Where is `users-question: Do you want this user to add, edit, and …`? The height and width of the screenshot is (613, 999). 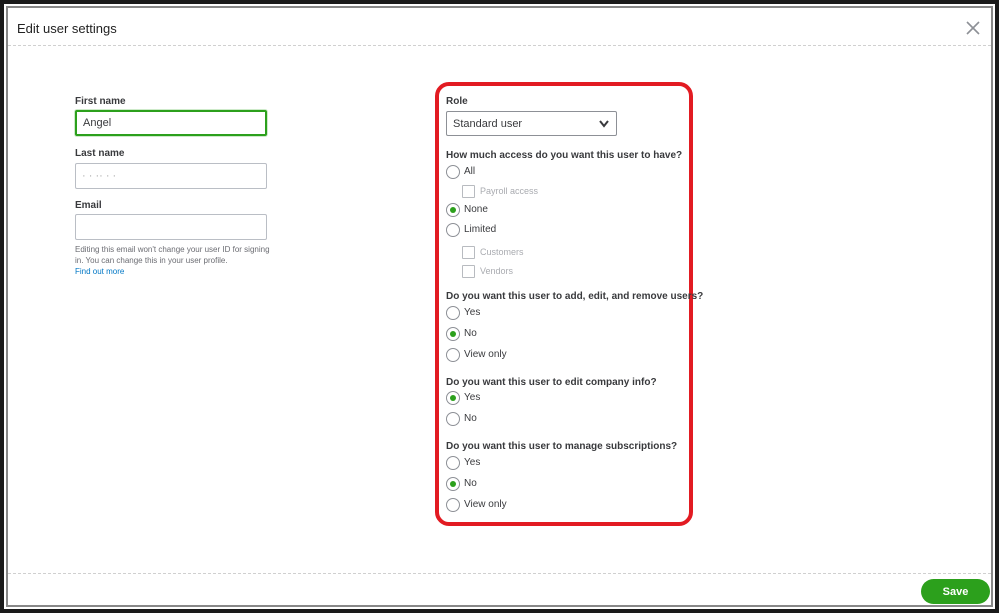
users-question: Do you want this user to add, edit, and … is located at coordinates (575, 296).